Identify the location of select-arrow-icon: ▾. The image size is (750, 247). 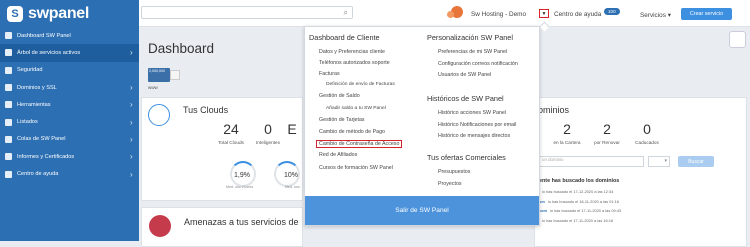
(665, 161).